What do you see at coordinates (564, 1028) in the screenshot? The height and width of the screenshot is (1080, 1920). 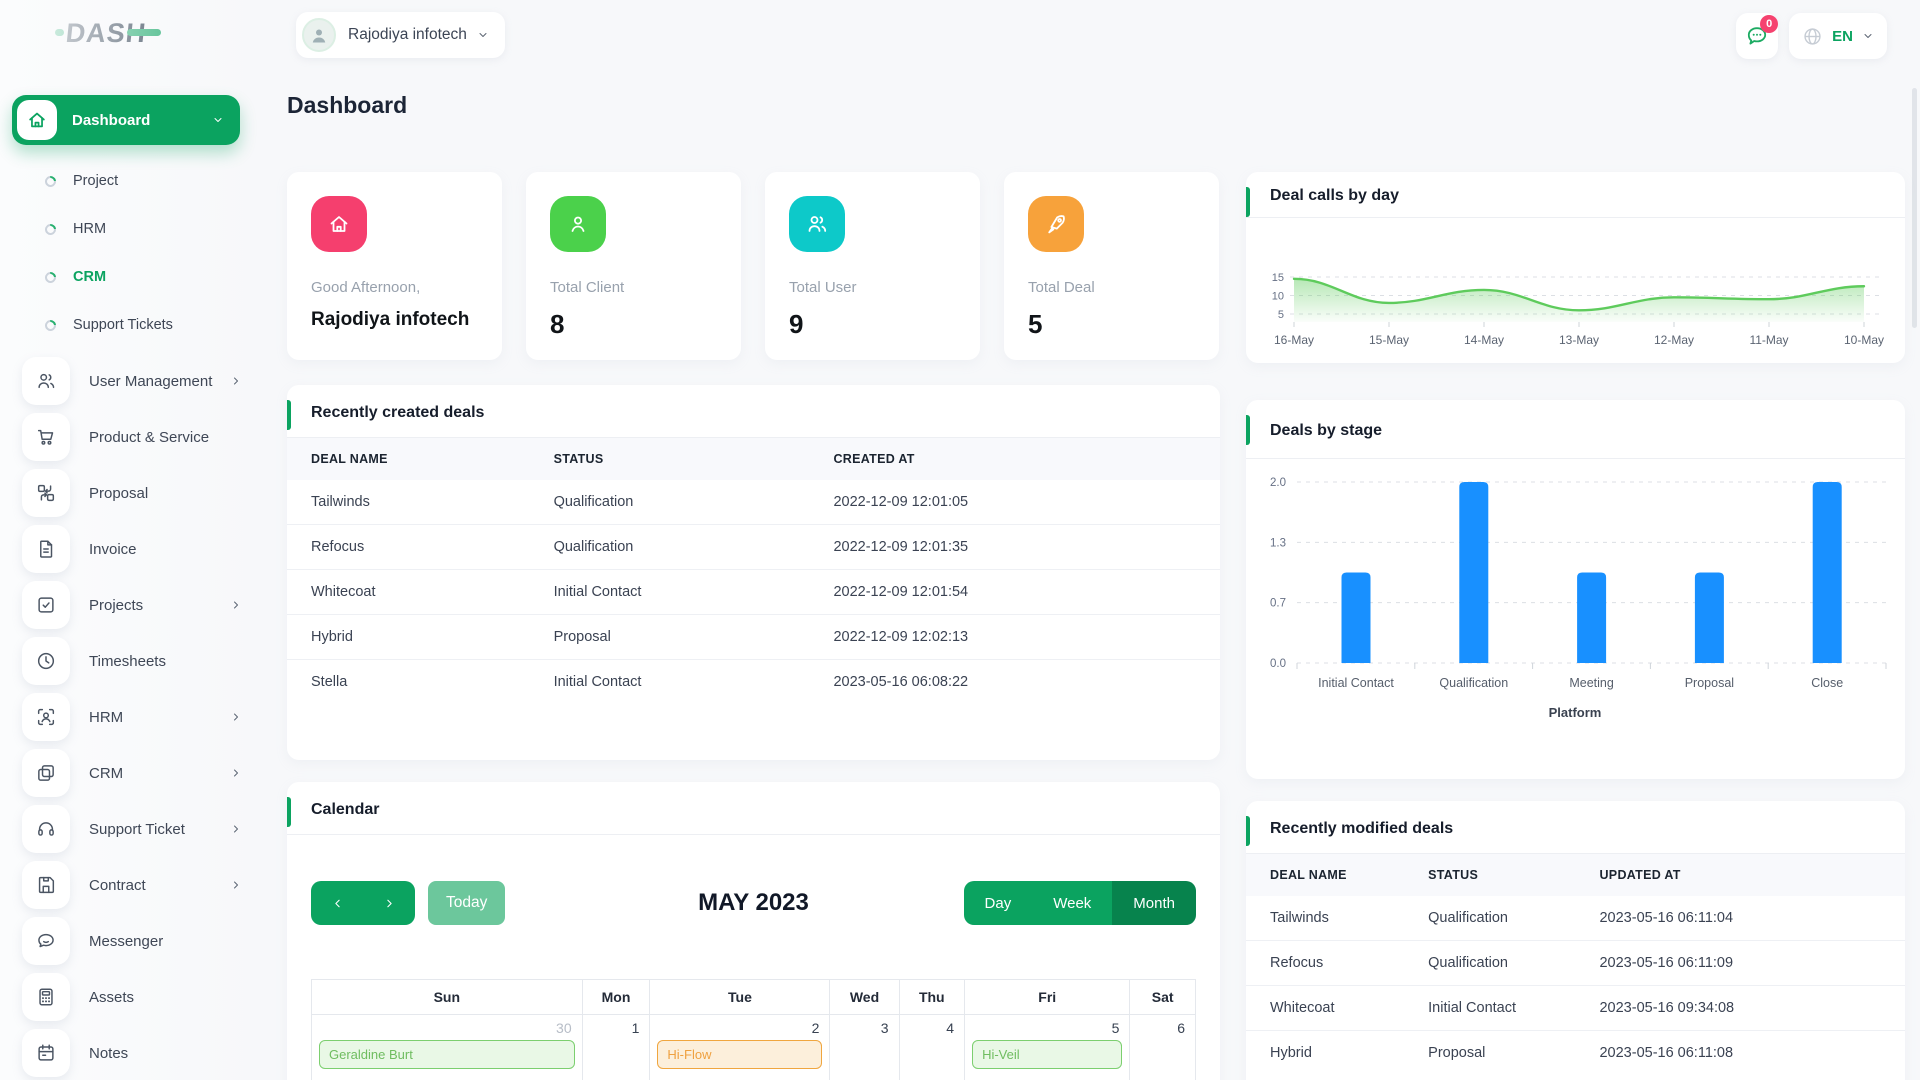 I see `date-number: 30` at bounding box center [564, 1028].